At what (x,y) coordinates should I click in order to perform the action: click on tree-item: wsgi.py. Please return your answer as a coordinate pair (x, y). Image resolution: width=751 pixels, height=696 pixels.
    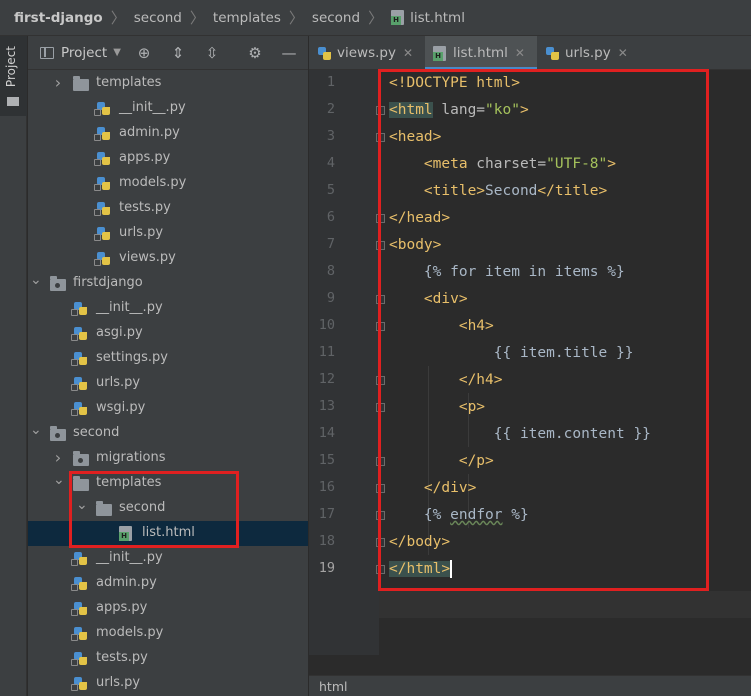
    Looking at the image, I should click on (168, 408).